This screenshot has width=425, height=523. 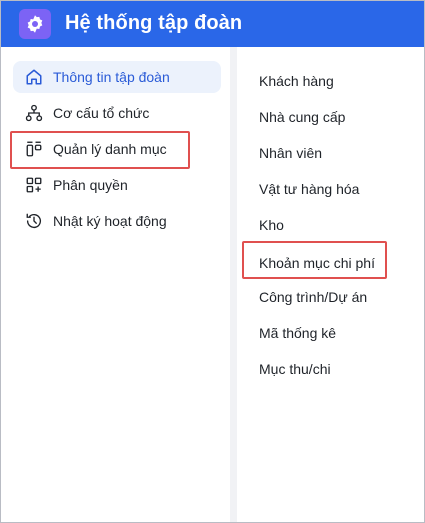 I want to click on sidebar-item-label: Quản lý danh mục, so click(x=110, y=149).